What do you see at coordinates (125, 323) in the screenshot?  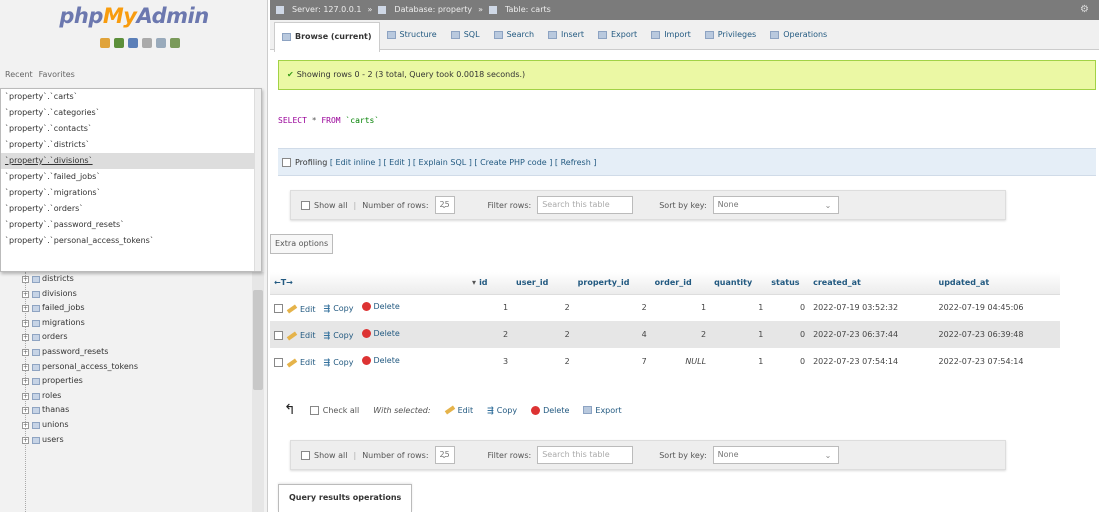 I see `tree-table-item: + migrations` at bounding box center [125, 323].